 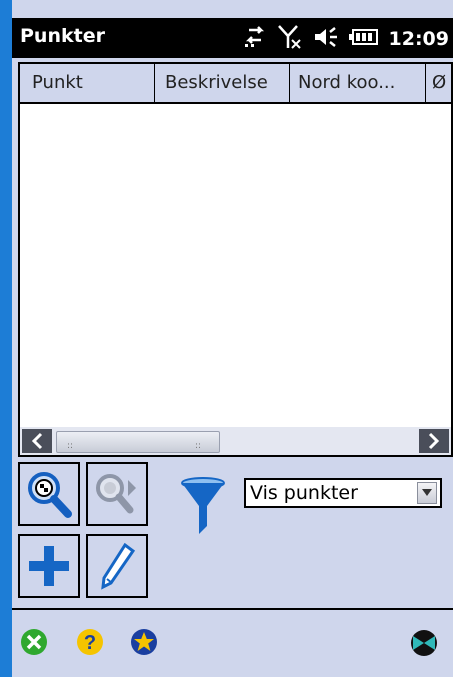 What do you see at coordinates (222, 83) in the screenshot?
I see `column-header-beskrivelse: Beskrivelse` at bounding box center [222, 83].